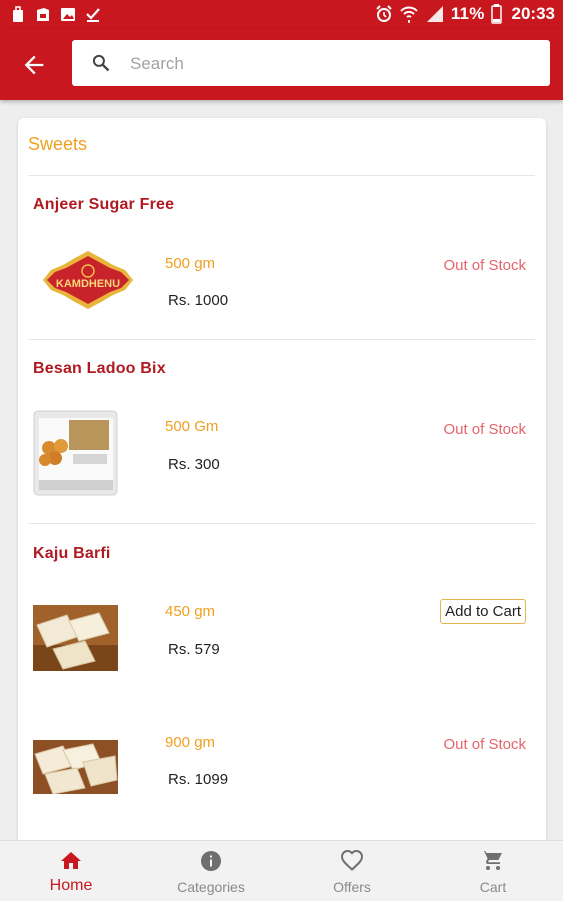  What do you see at coordinates (281, 870) in the screenshot?
I see `bottom-navigation: Home Categories Offers Cart` at bounding box center [281, 870].